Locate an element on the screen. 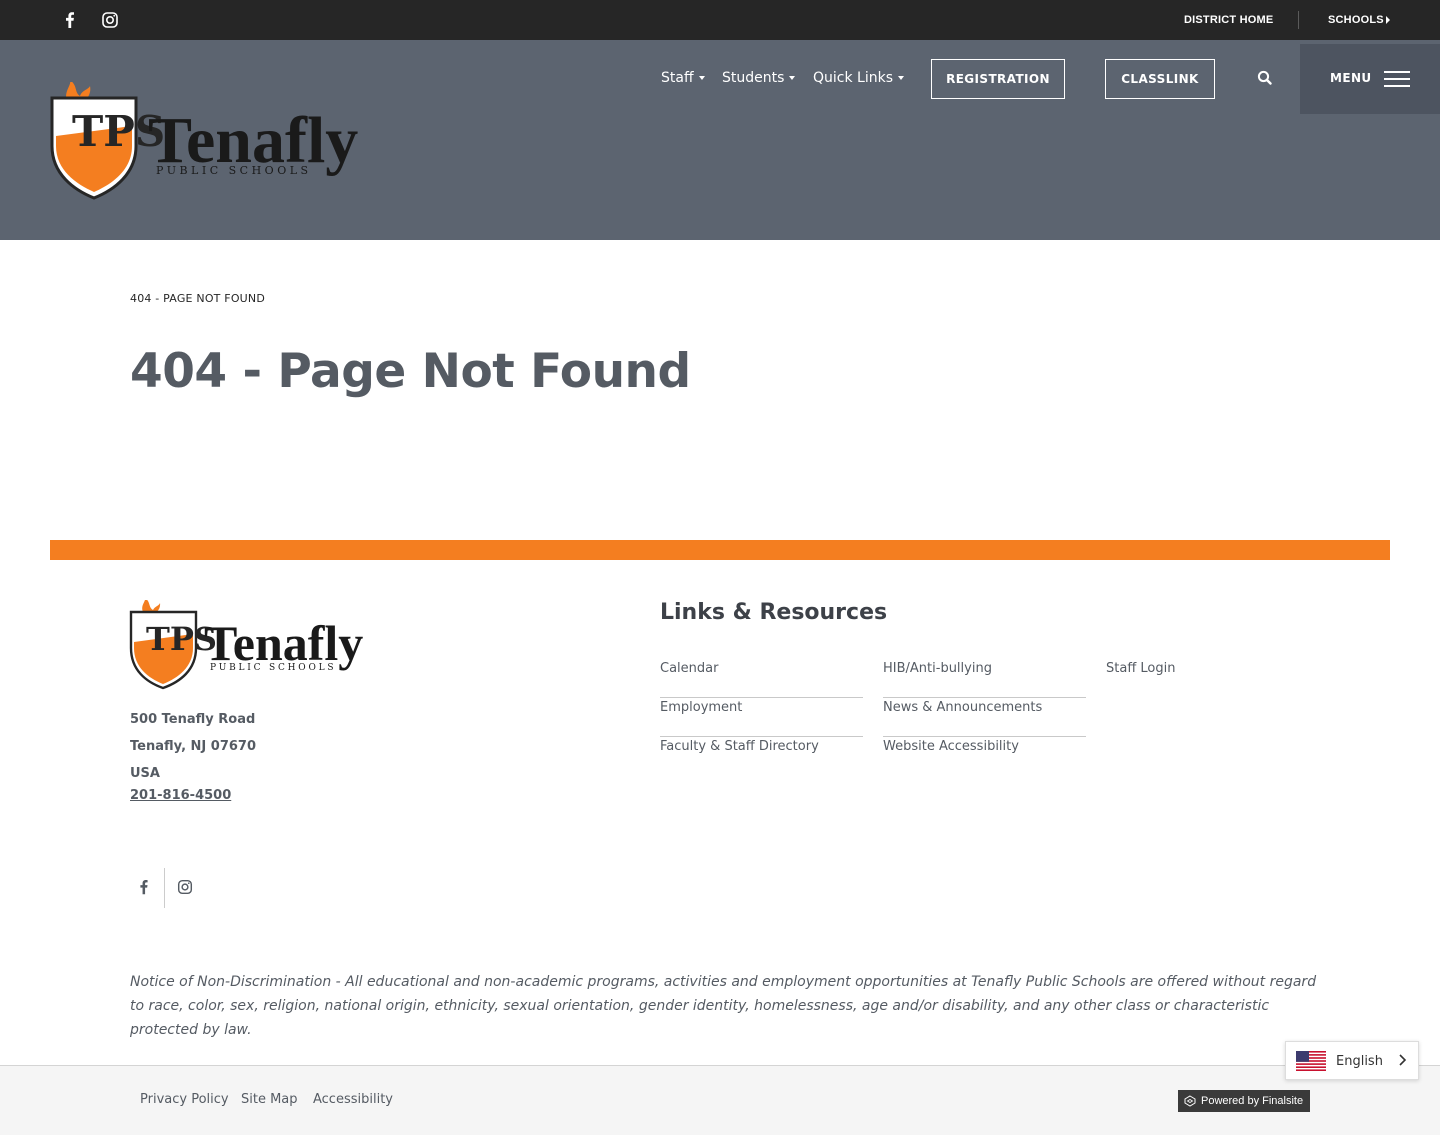 The height and width of the screenshot is (1135, 1440). utility-bar: DISTRICT HOME SCHOOLS is located at coordinates (720, 20).